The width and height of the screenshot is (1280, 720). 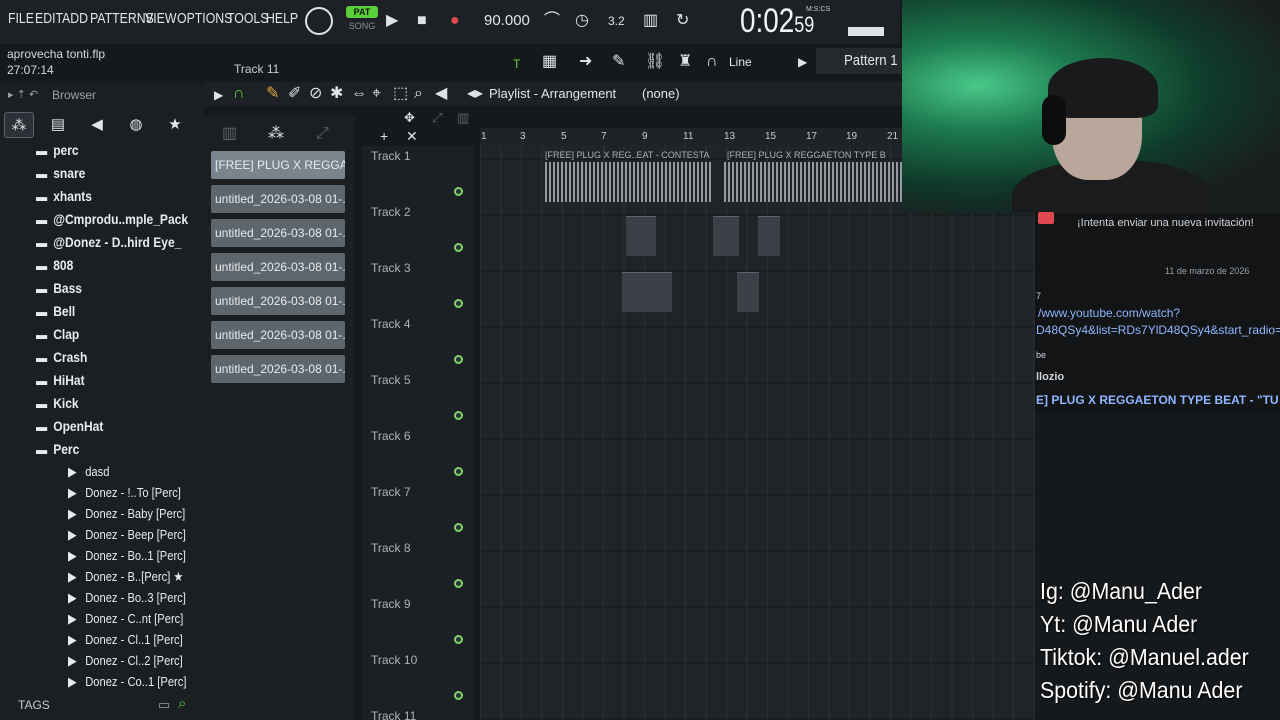 What do you see at coordinates (1158, 330) in the screenshot?
I see `chat-link-2: D48QSy4&list=RDs7YlD48QSy4&start_radio=` at bounding box center [1158, 330].